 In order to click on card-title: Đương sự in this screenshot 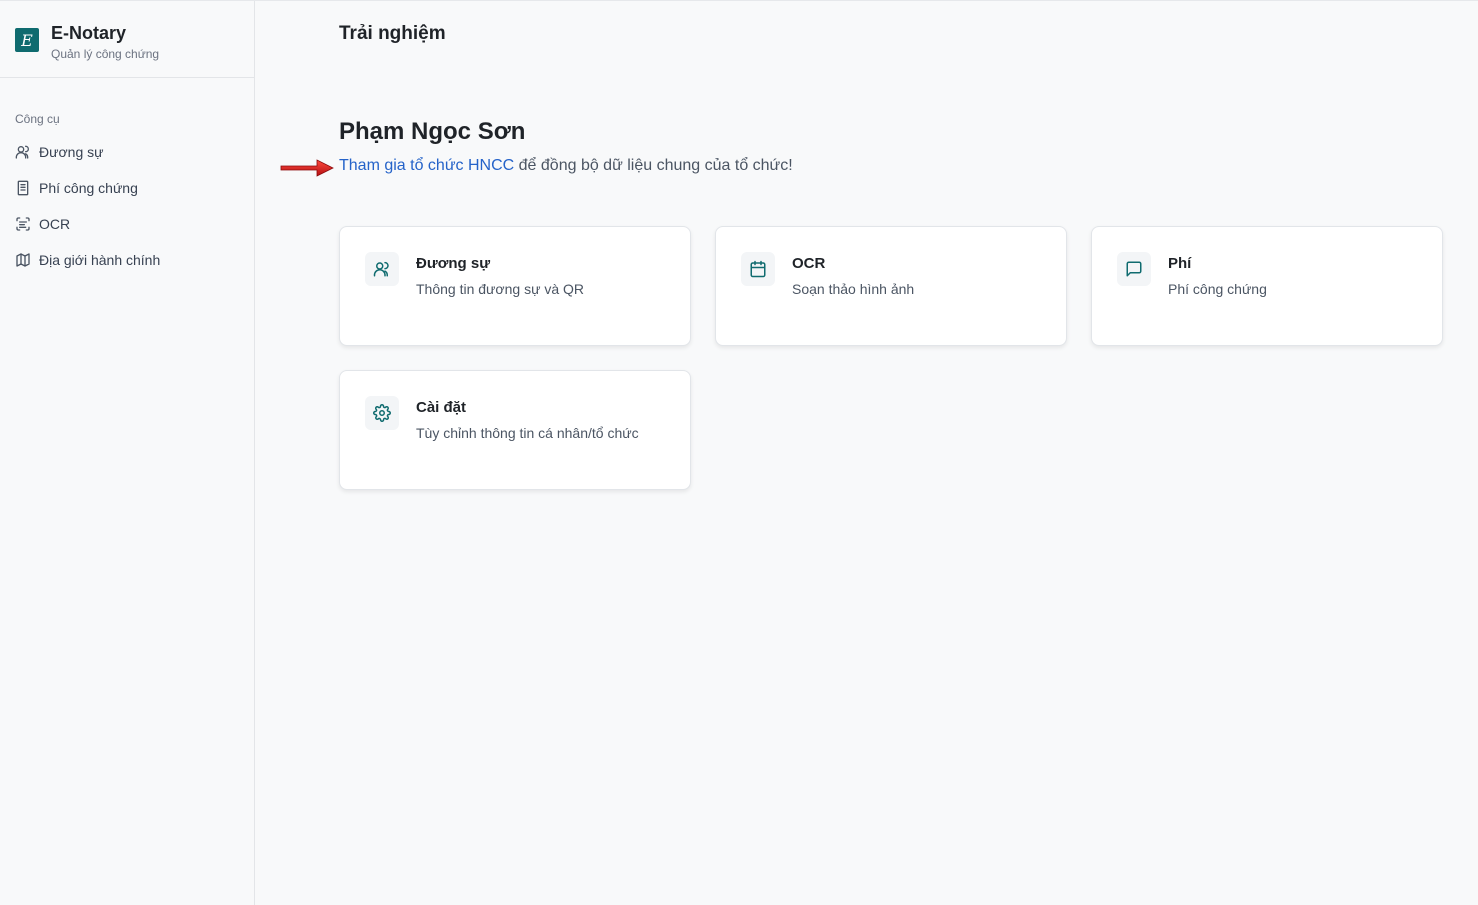, I will do `click(453, 263)`.